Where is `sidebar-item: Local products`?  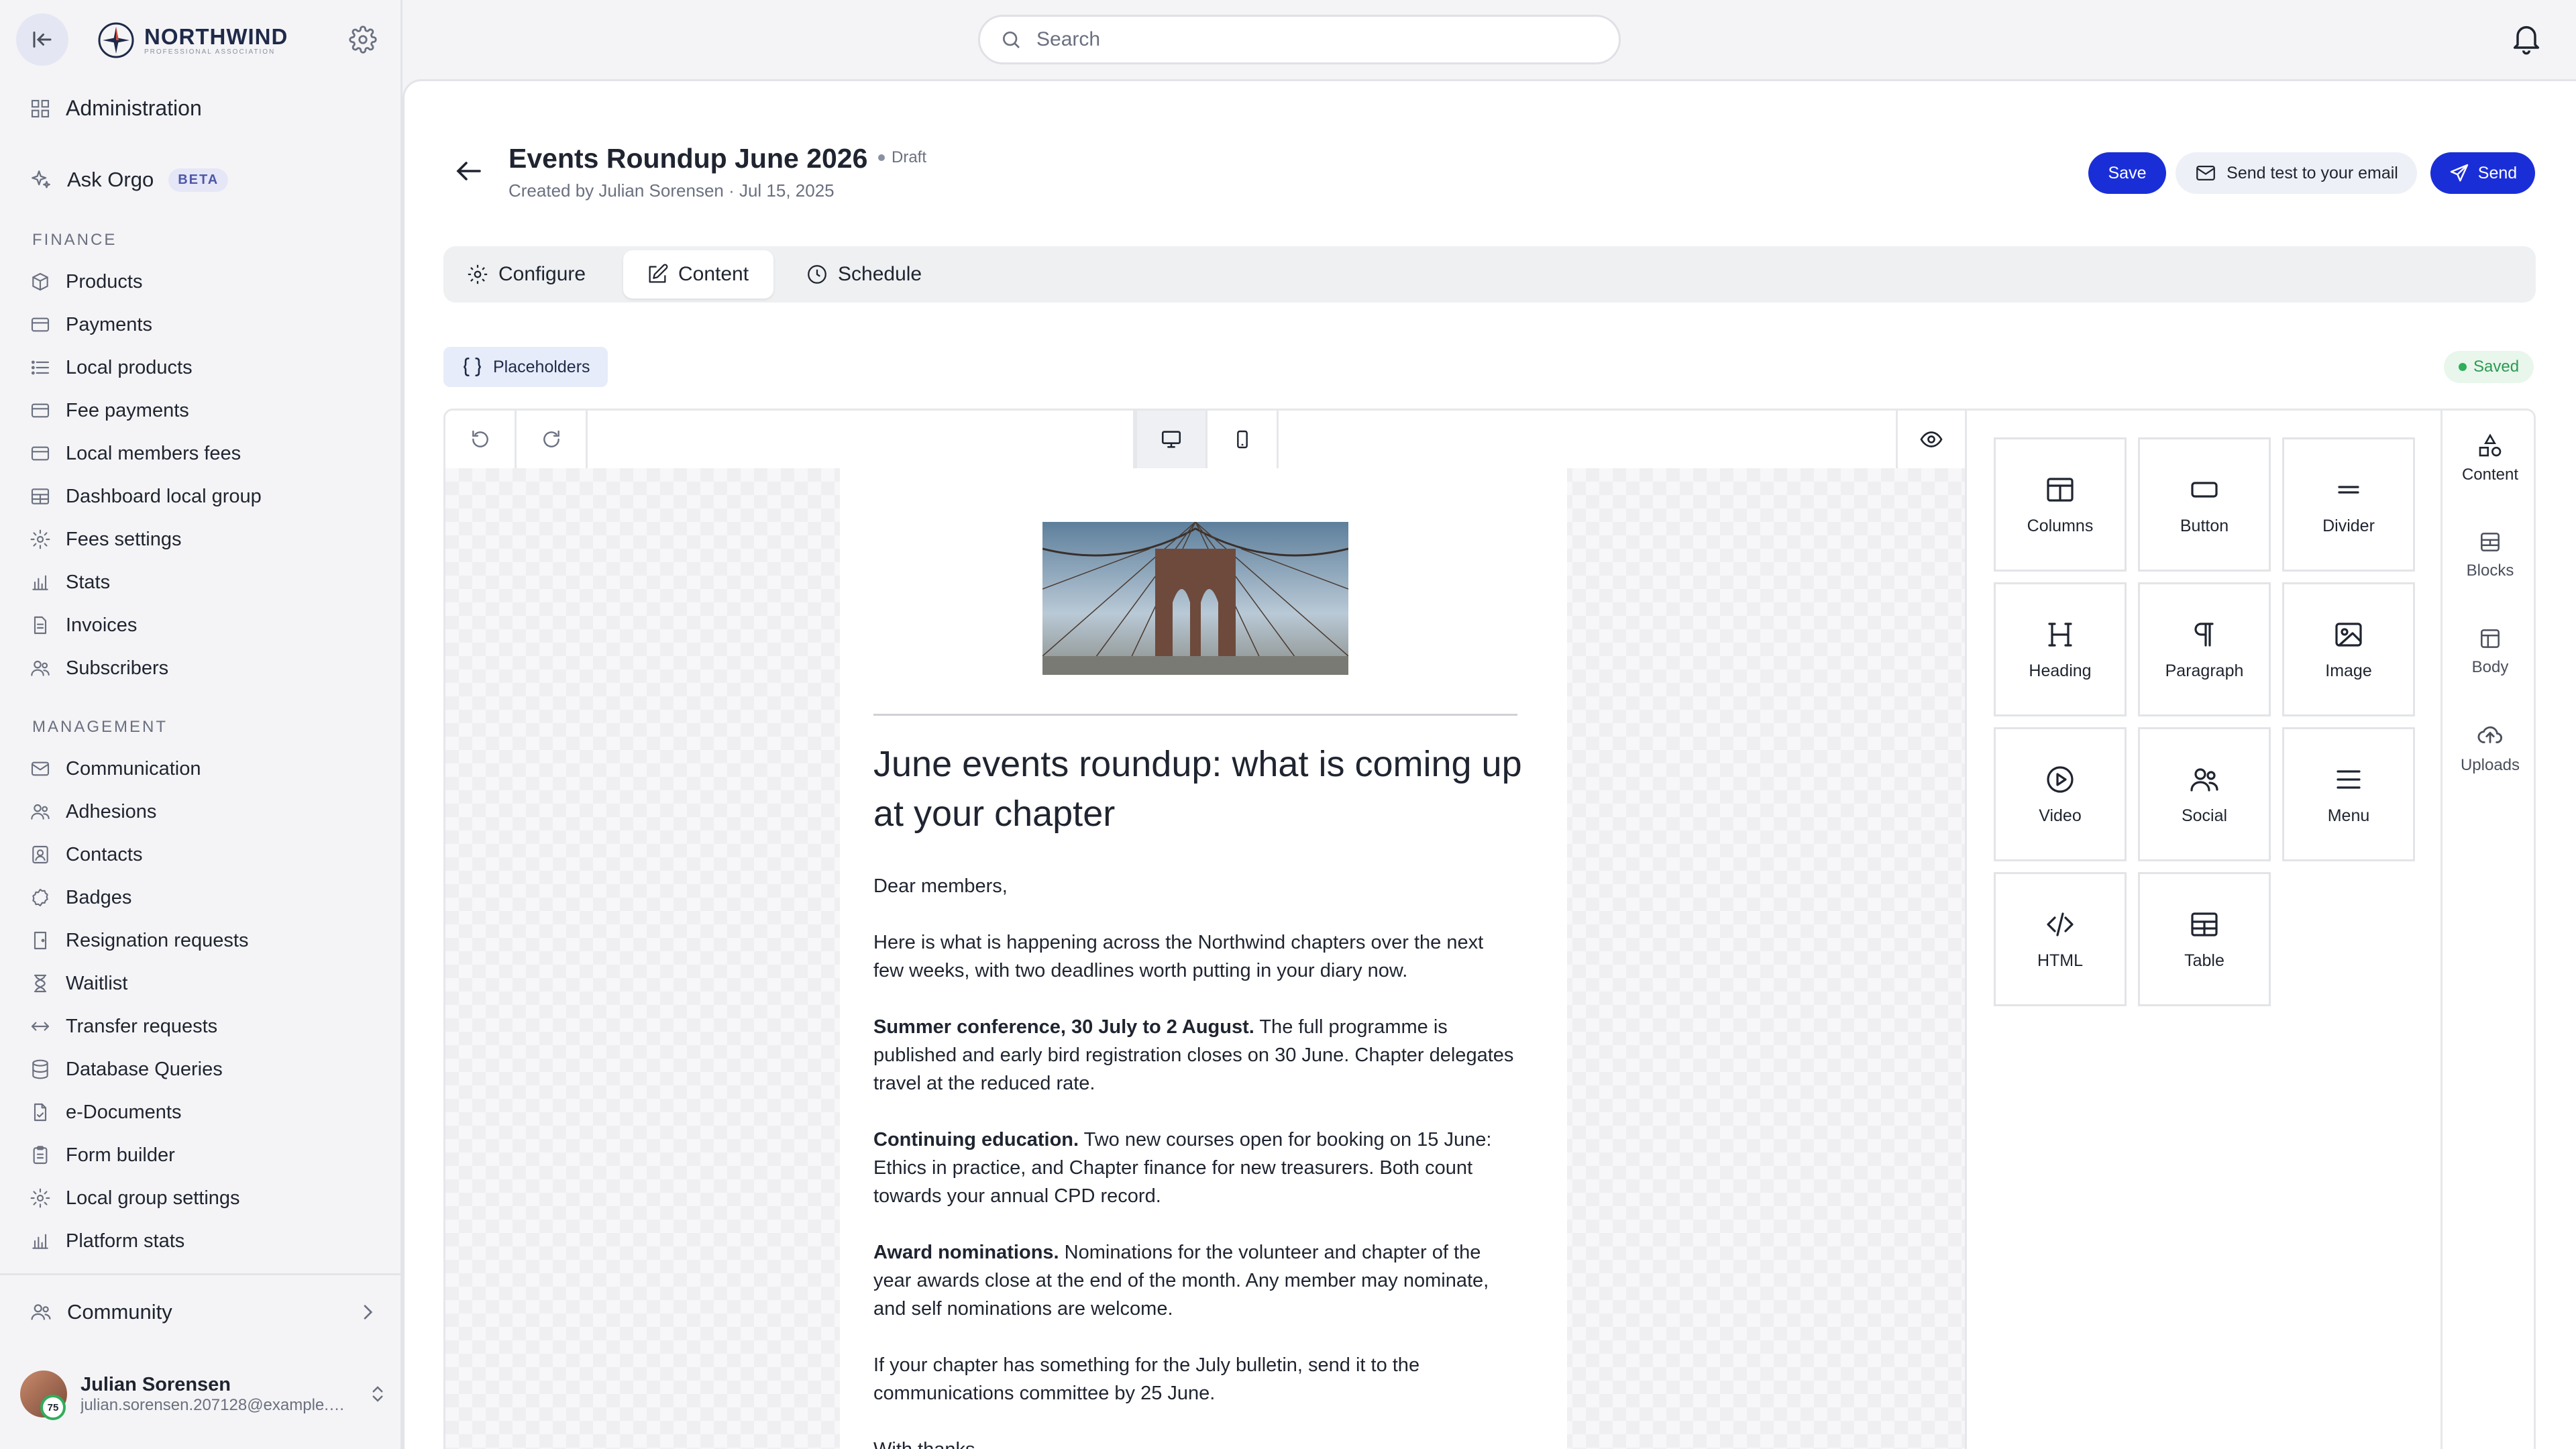 sidebar-item: Local products is located at coordinates (211, 367).